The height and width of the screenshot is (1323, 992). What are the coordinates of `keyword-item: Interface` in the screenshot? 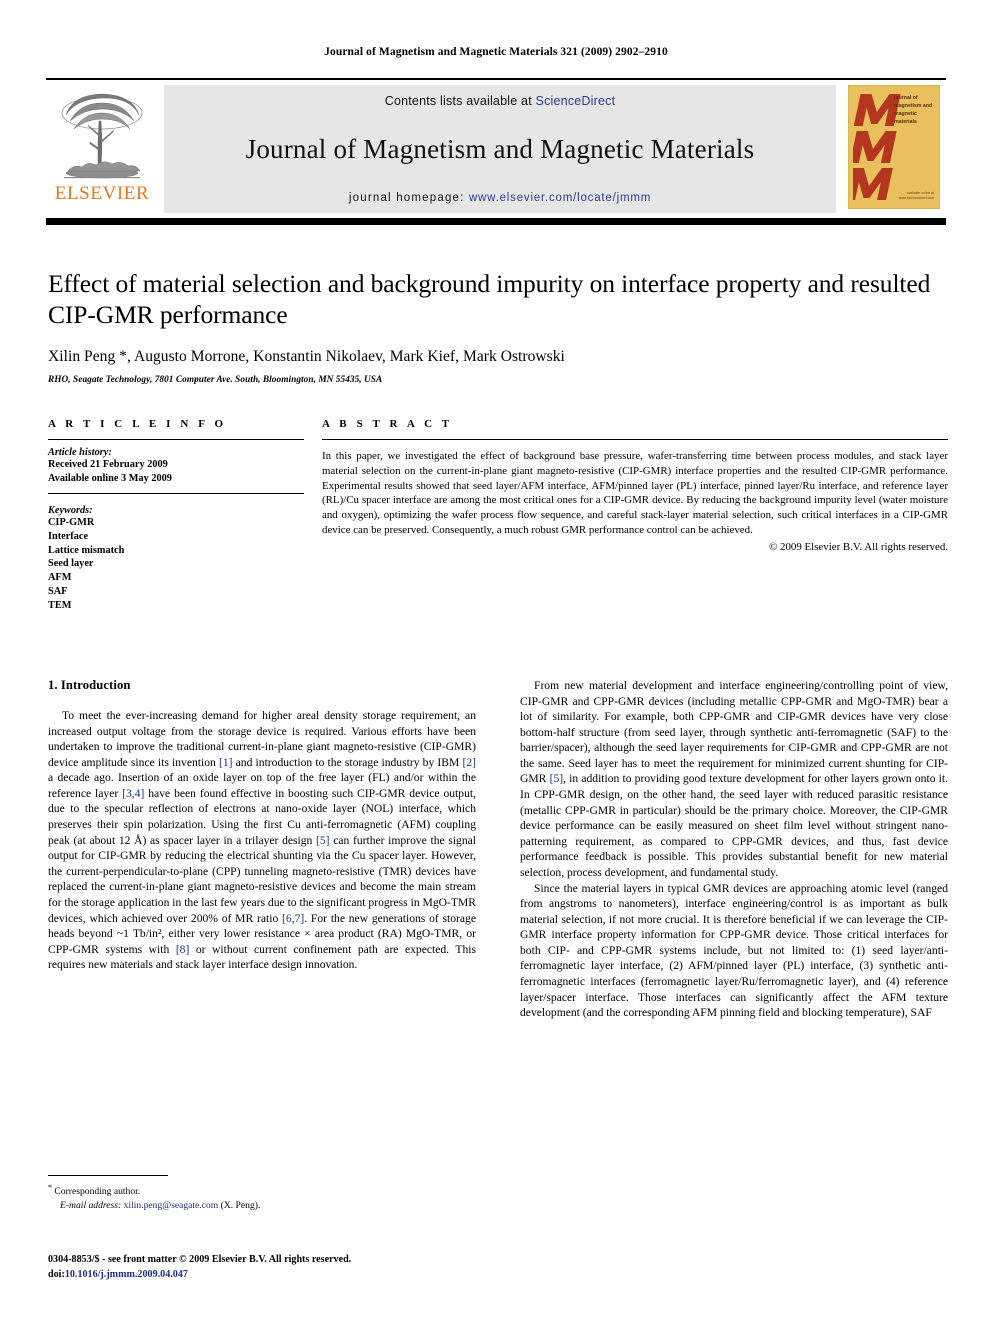 It's located at (68, 536).